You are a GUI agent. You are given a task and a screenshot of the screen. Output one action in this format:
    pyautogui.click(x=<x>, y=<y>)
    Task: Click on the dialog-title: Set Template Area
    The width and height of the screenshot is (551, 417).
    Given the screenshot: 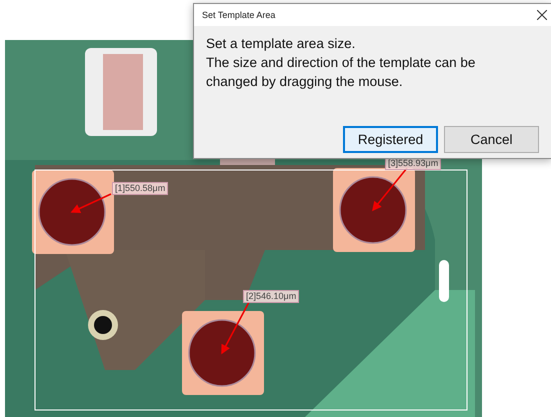 What is the action you would take?
    pyautogui.click(x=239, y=15)
    